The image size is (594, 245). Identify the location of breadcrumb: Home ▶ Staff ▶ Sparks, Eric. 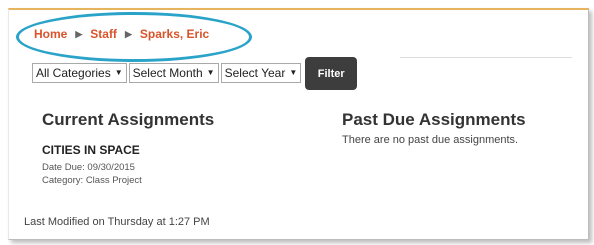
(121, 34).